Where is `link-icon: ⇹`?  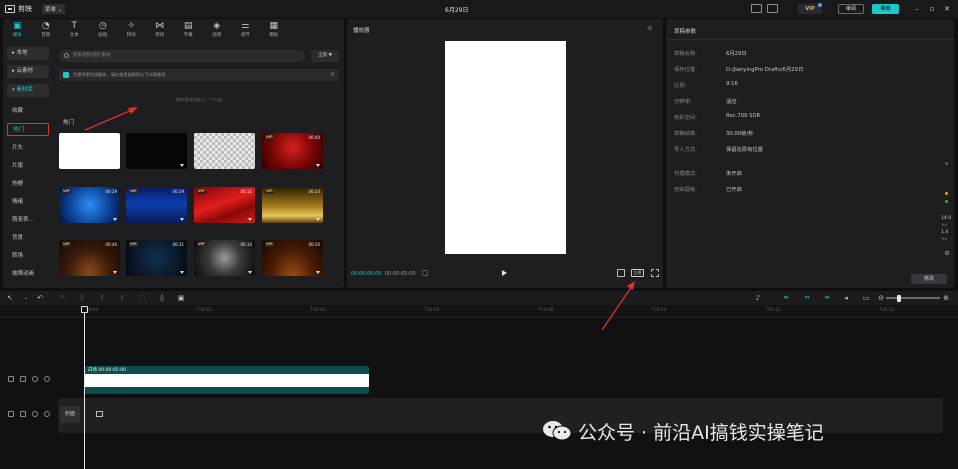
link-icon: ⇹ is located at coordinates (827, 298).